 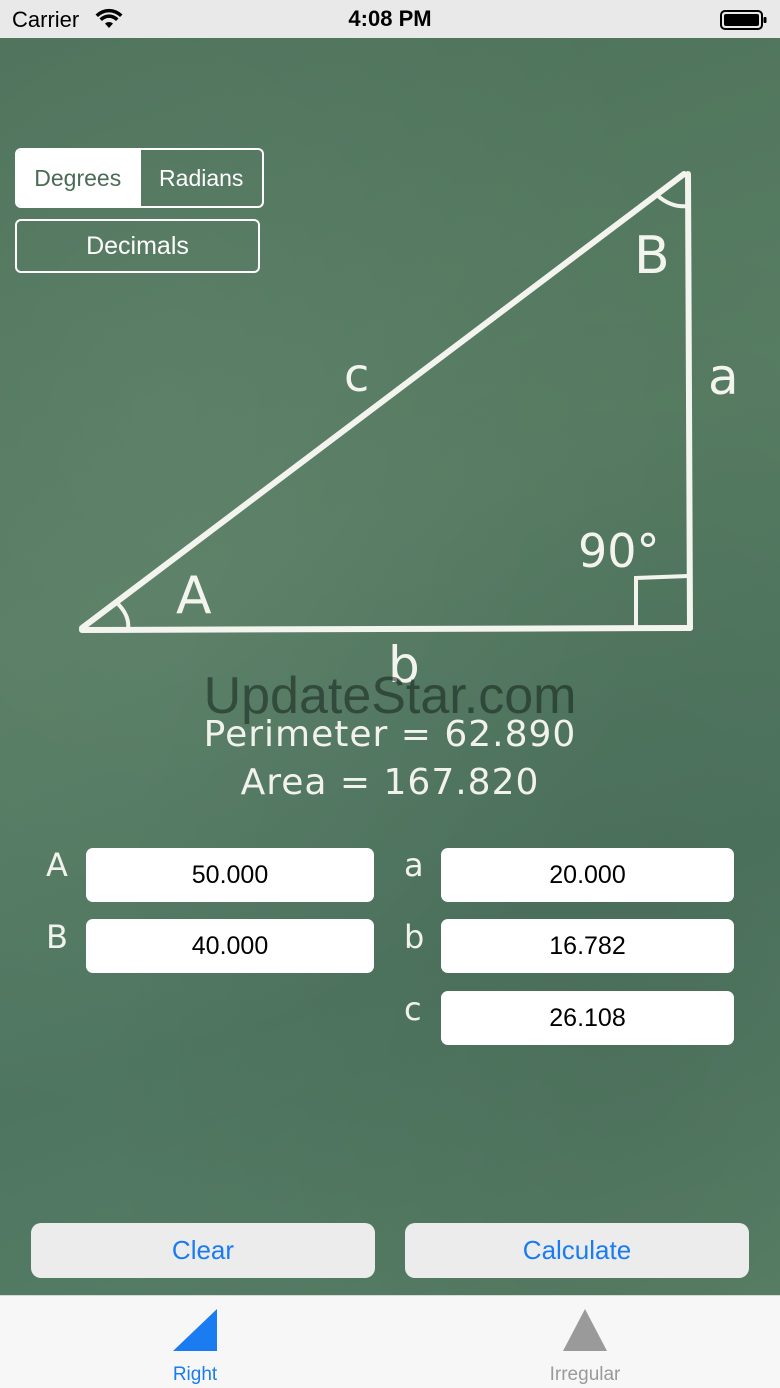 I want to click on tab-right-label: Right, so click(x=195, y=1374).